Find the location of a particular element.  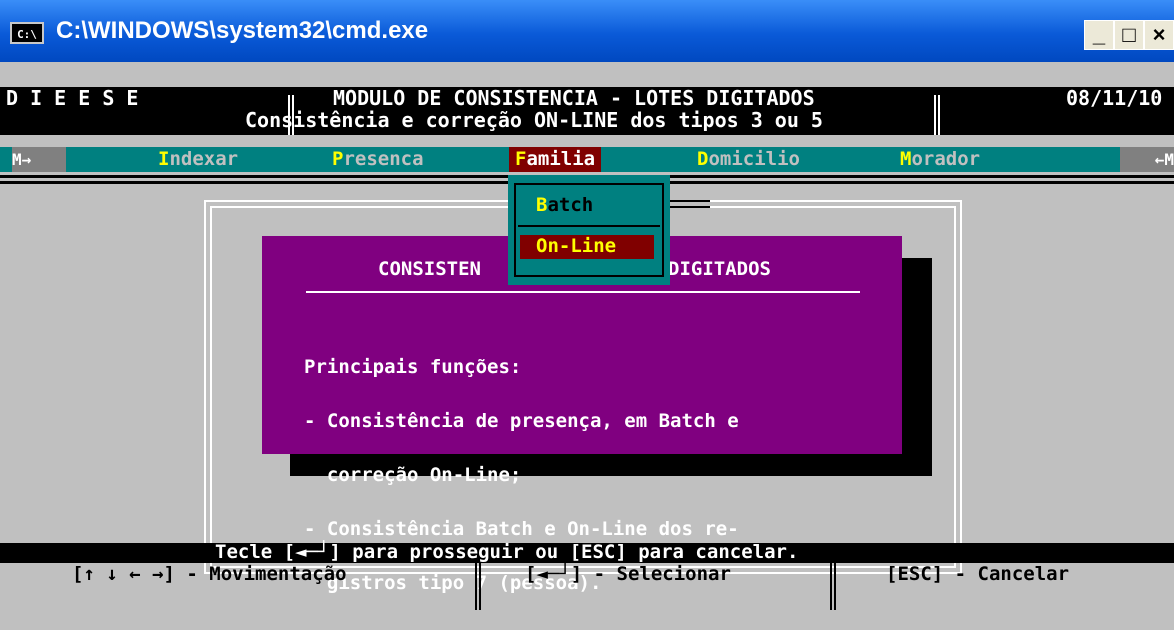

submenu-item-batch: Batch is located at coordinates (564, 205).